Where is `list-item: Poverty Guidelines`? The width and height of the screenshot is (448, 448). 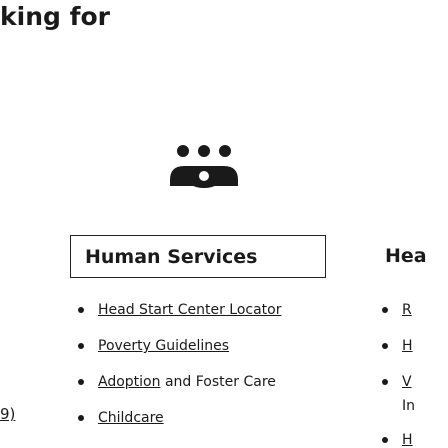 list-item: Poverty Guidelines is located at coordinates (179, 346).